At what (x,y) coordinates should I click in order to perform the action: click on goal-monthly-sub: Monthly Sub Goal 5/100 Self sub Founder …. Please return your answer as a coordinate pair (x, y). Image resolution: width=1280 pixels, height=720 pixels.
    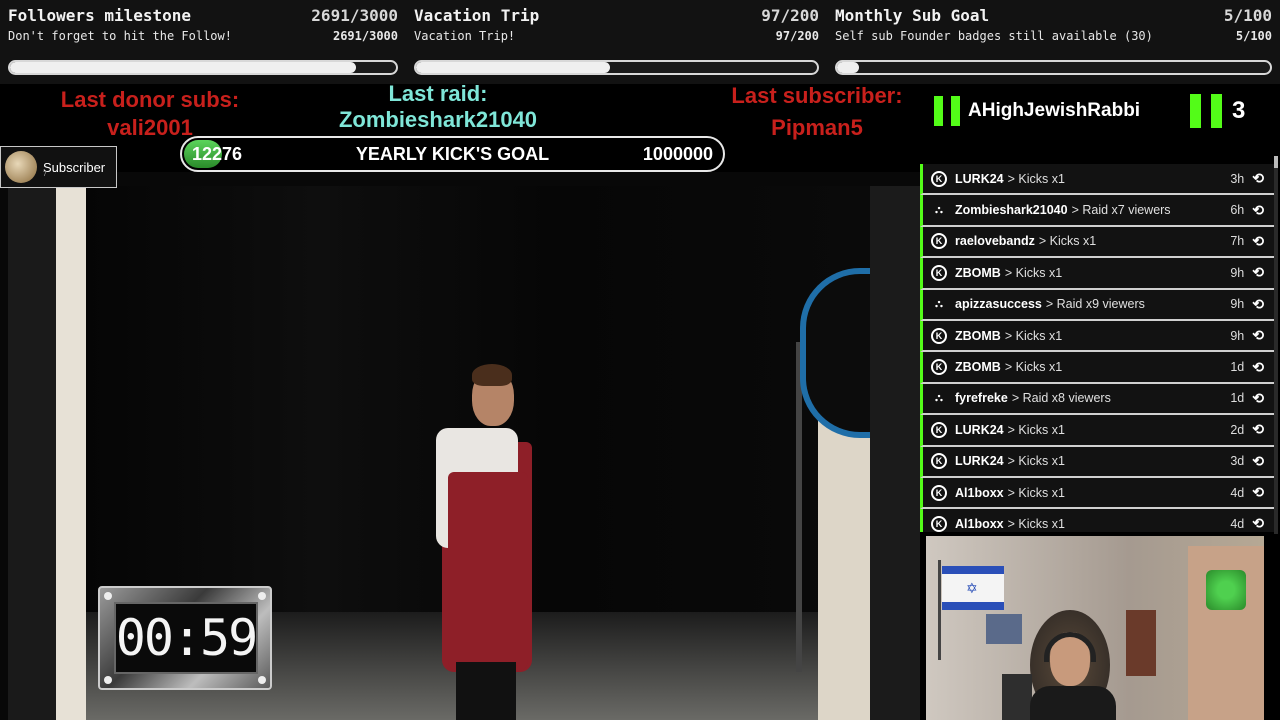
    Looking at the image, I should click on (1053, 42).